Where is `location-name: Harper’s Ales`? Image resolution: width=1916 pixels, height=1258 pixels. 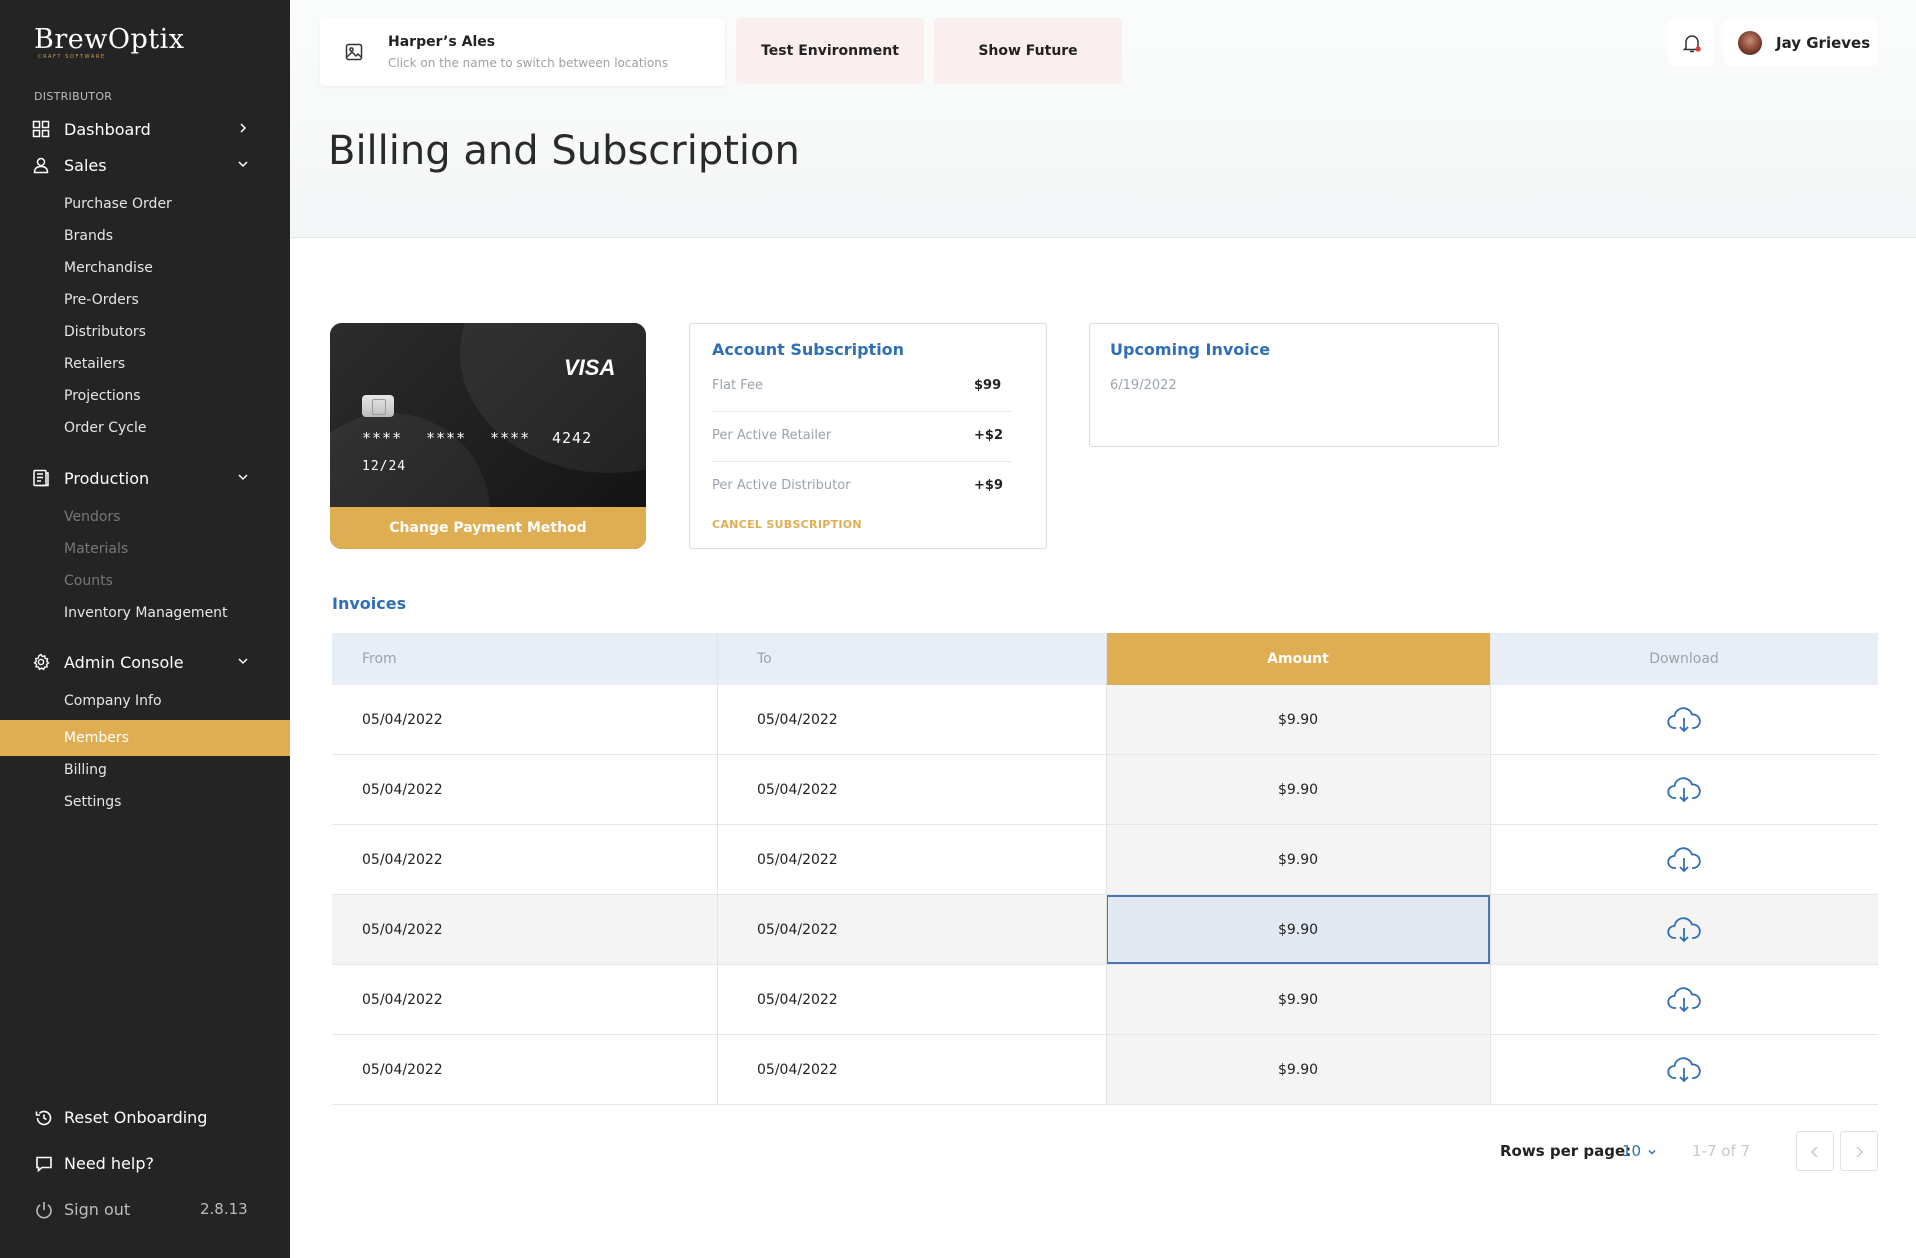
location-name: Harper’s Ales is located at coordinates (442, 42).